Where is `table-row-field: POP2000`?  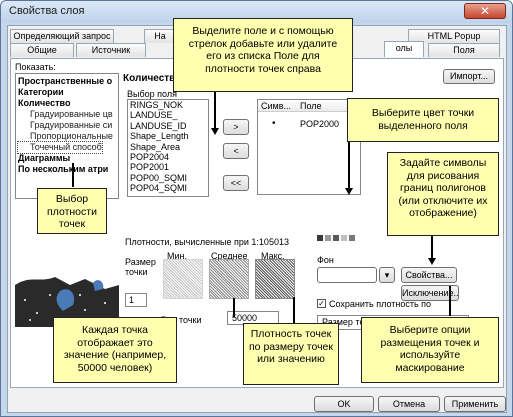 table-row-field: POP2000 is located at coordinates (319, 124).